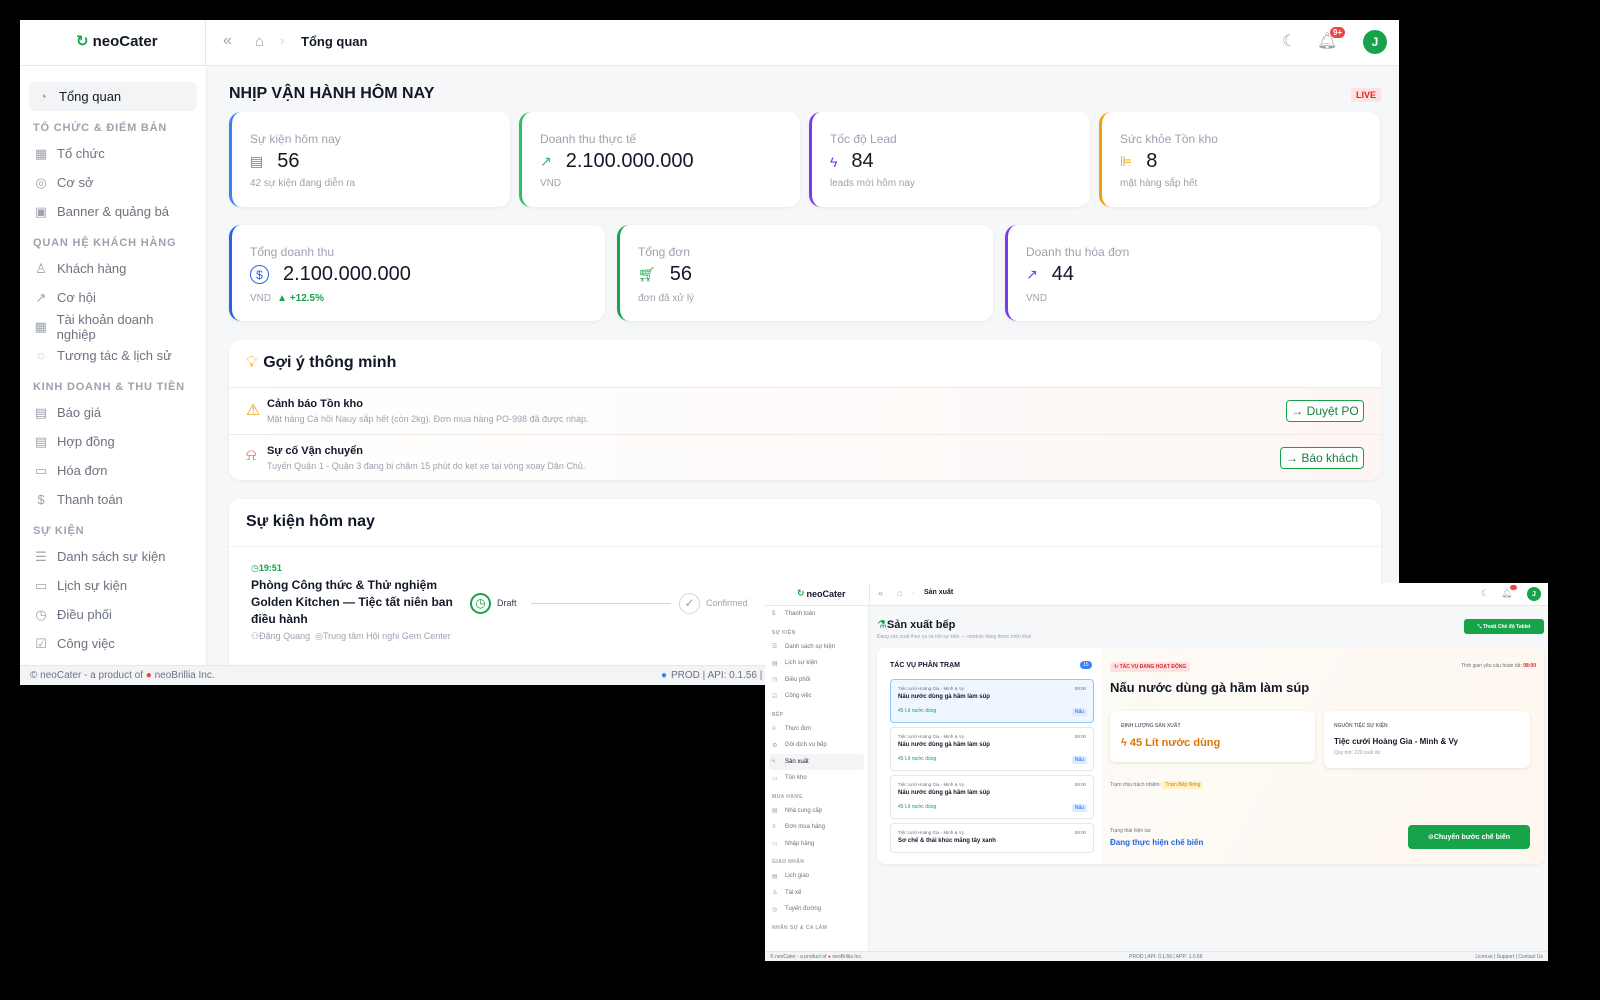 The width and height of the screenshot is (1600, 1000). Describe the element at coordinates (863, 139) in the screenshot. I see `kpi-label: Tốc độ Lead` at that location.